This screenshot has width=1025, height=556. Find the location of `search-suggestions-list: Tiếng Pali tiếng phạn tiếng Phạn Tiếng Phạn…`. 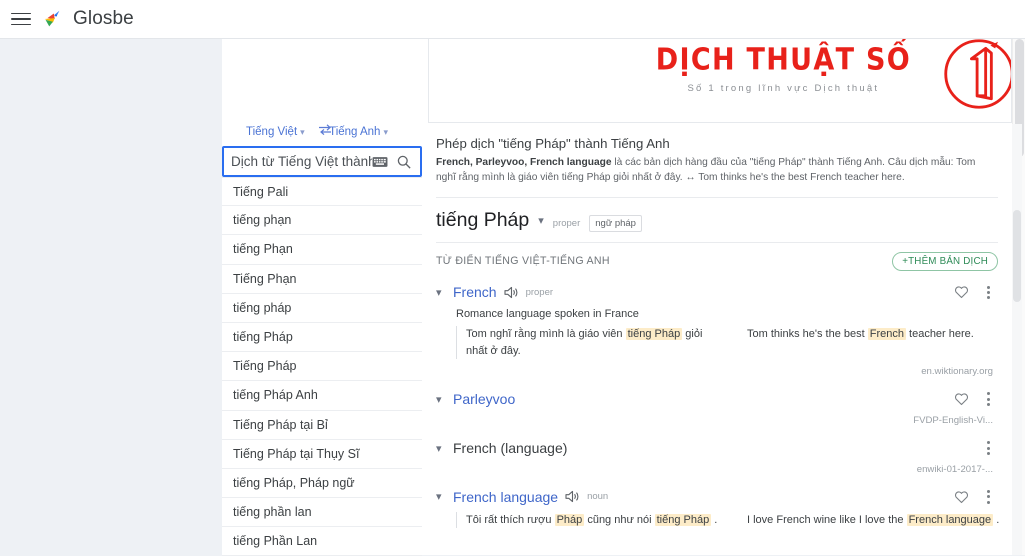

search-suggestions-list: Tiếng Pali tiếng phạn tiếng Phạn Tiếng Phạn… is located at coordinates (322, 366).